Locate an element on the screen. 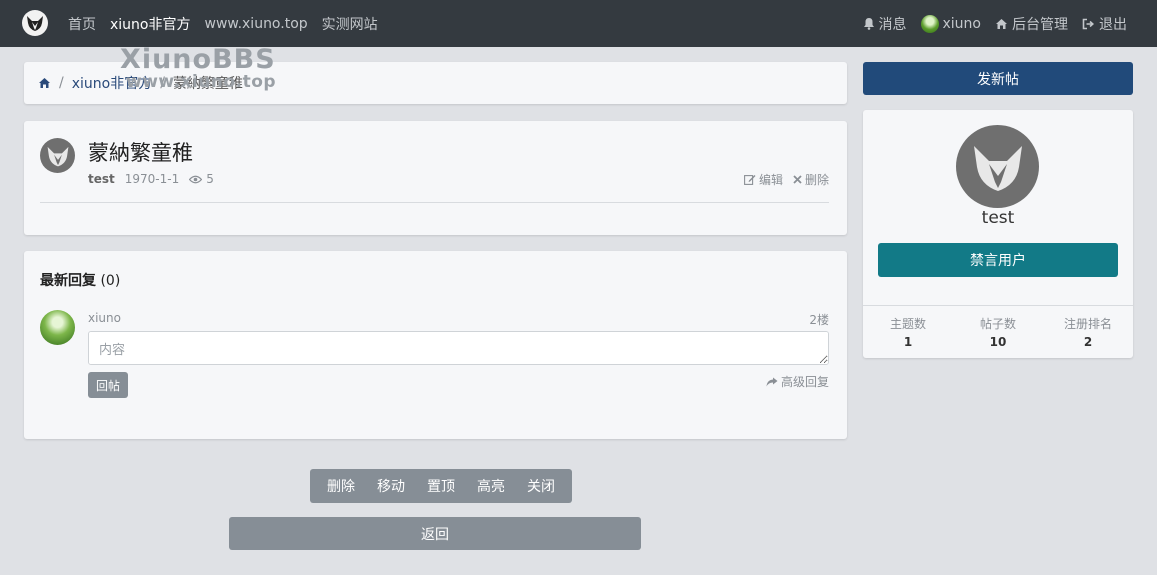 The width and height of the screenshot is (1157, 575). mod-delete-button: 删除 is located at coordinates (341, 486).